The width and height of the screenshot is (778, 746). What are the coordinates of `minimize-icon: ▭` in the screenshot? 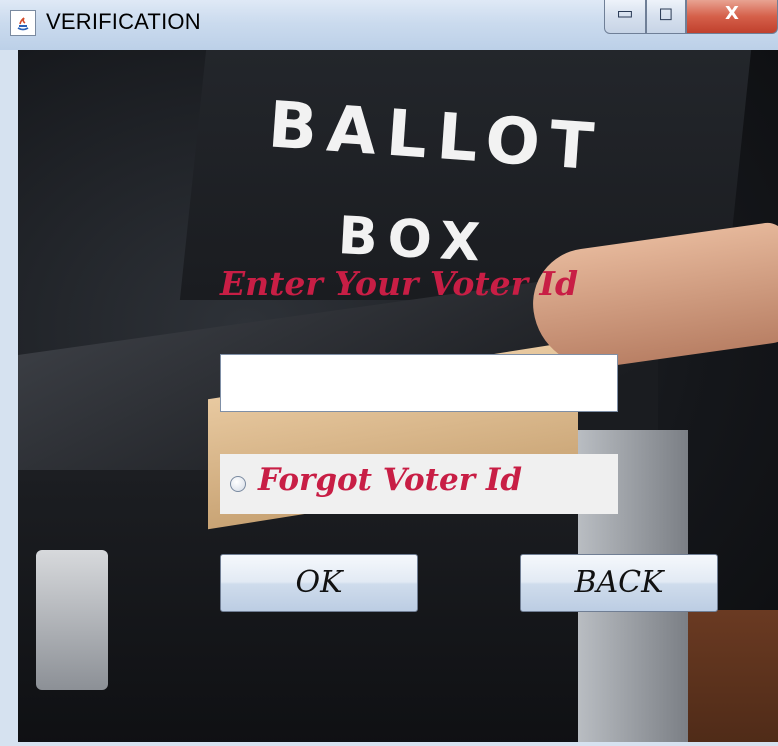 It's located at (625, 13).